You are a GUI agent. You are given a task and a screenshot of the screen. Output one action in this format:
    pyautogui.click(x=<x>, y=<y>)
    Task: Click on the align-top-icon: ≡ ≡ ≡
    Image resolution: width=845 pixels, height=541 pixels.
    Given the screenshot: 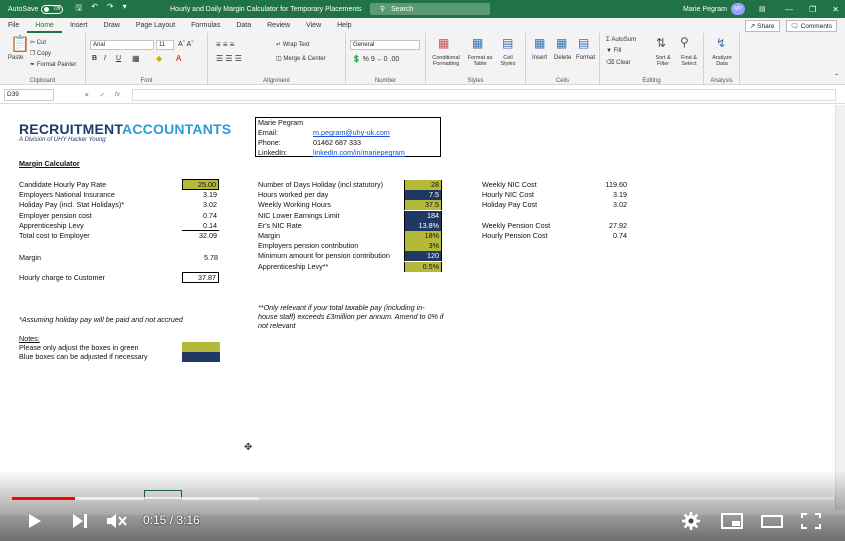 What is the action you would take?
    pyautogui.click(x=225, y=44)
    